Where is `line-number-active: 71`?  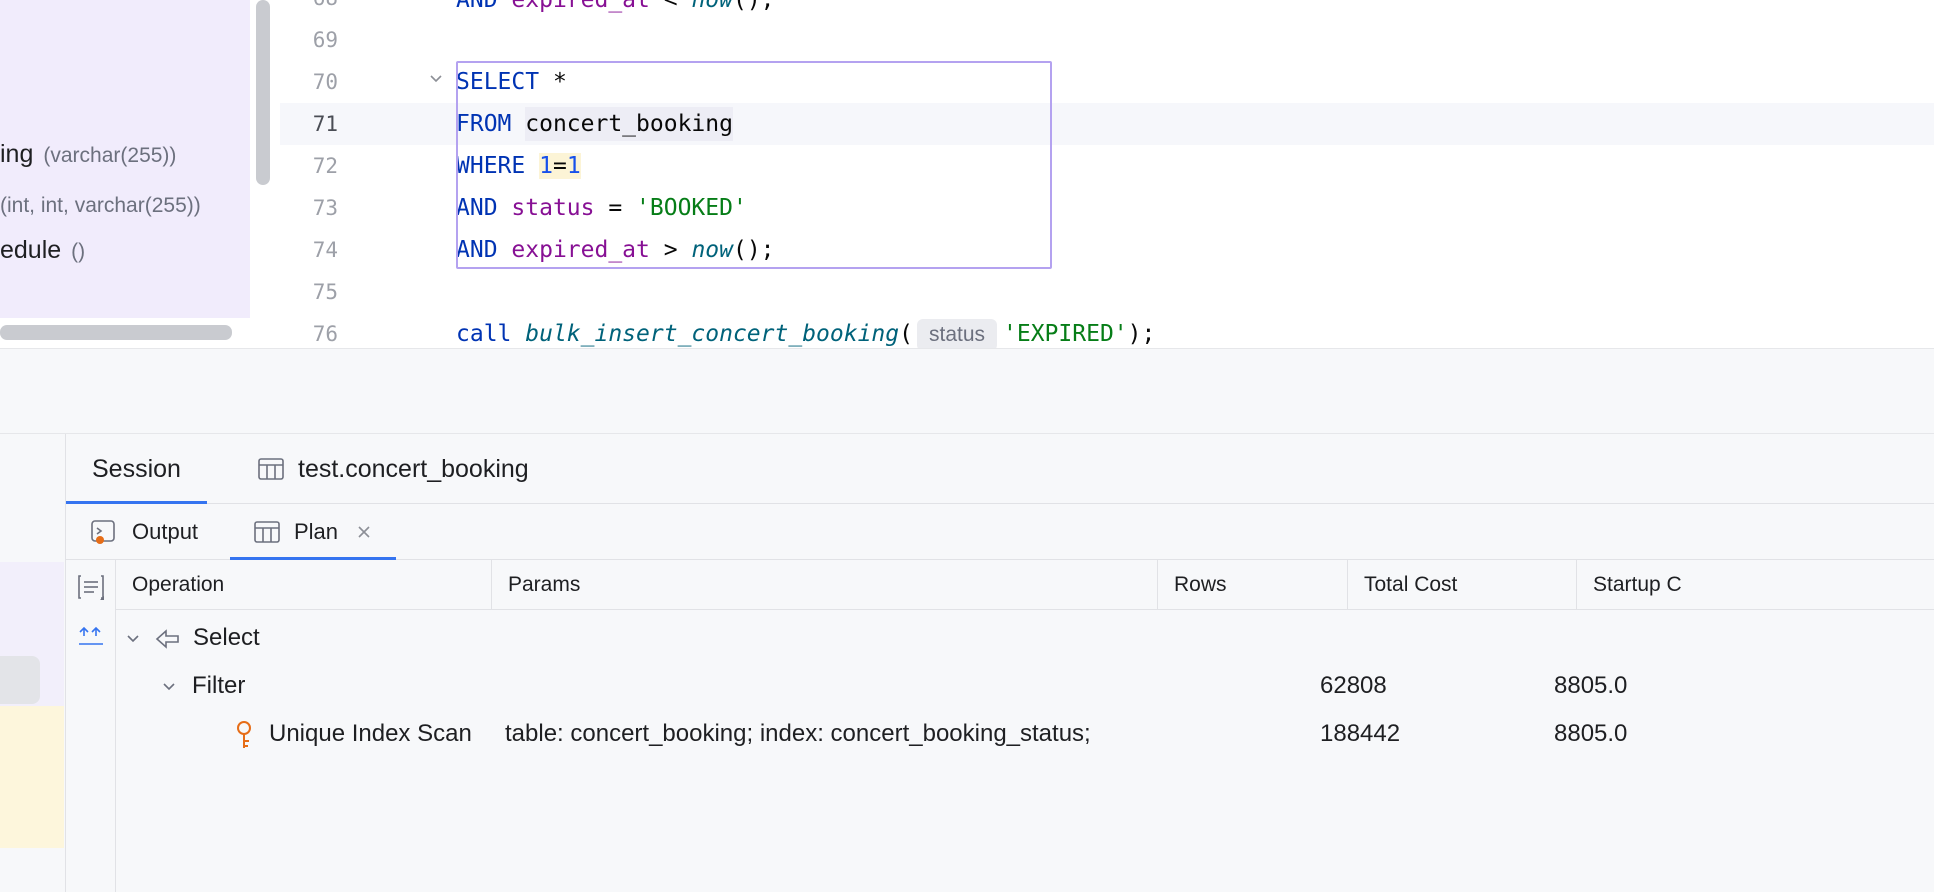
line-number-active: 71 is located at coordinates (325, 124).